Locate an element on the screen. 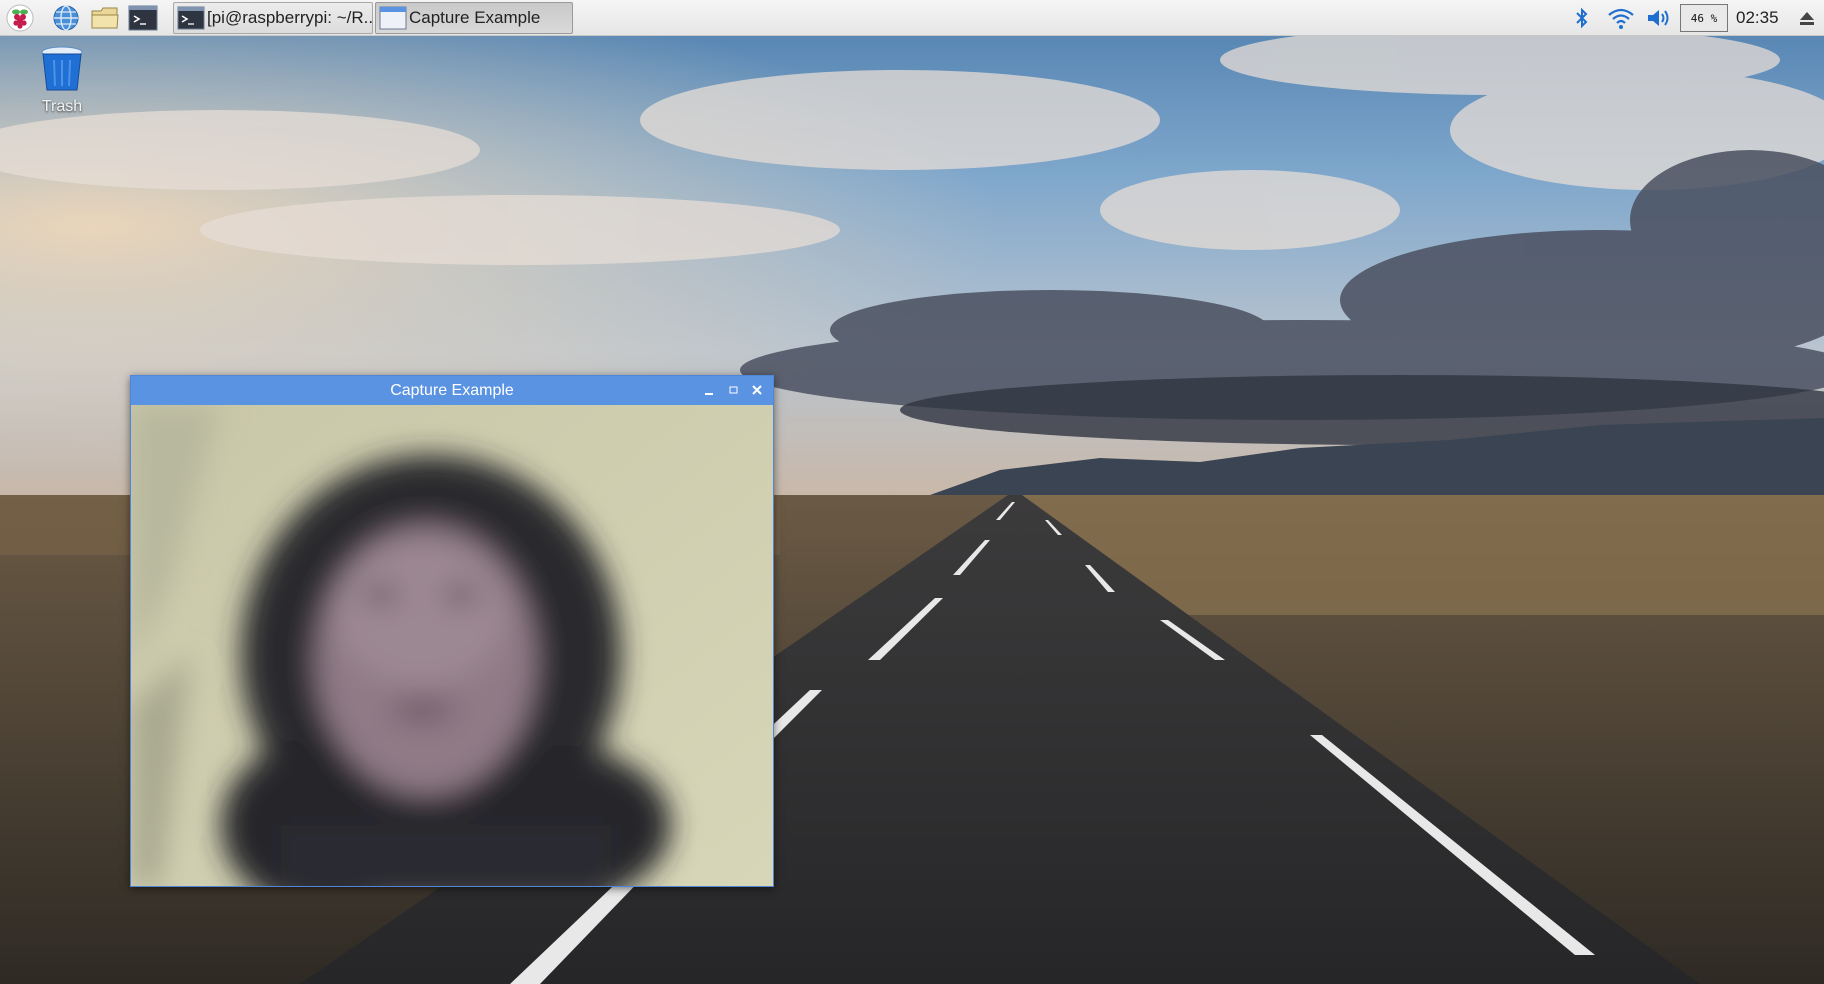 The image size is (1824, 984). taskbar-task-capture-example: Capture Example is located at coordinates (474, 18).